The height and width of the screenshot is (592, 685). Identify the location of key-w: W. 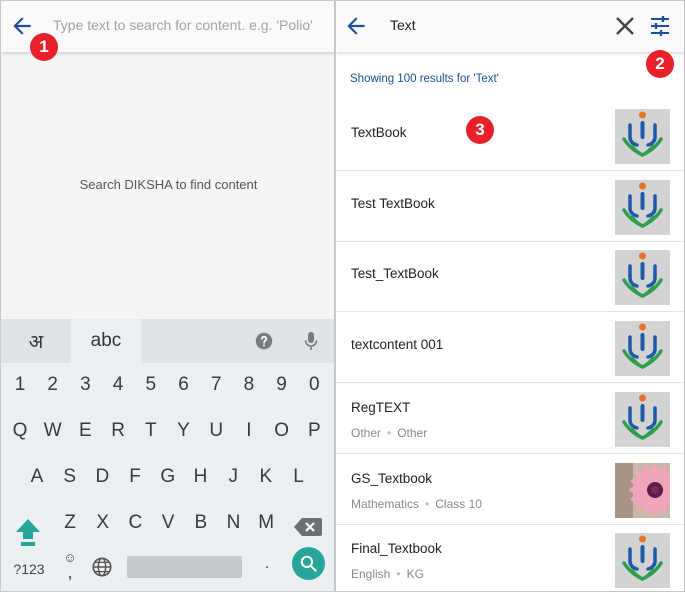
(53, 431).